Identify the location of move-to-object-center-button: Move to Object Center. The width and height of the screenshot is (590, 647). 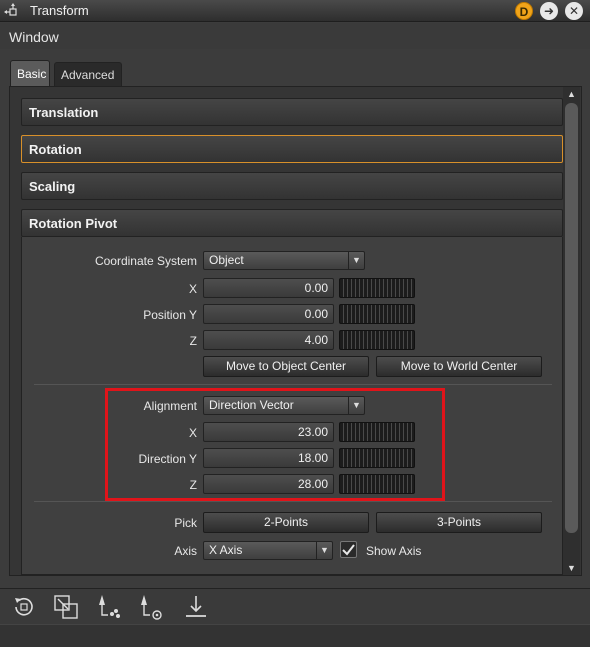
(286, 366).